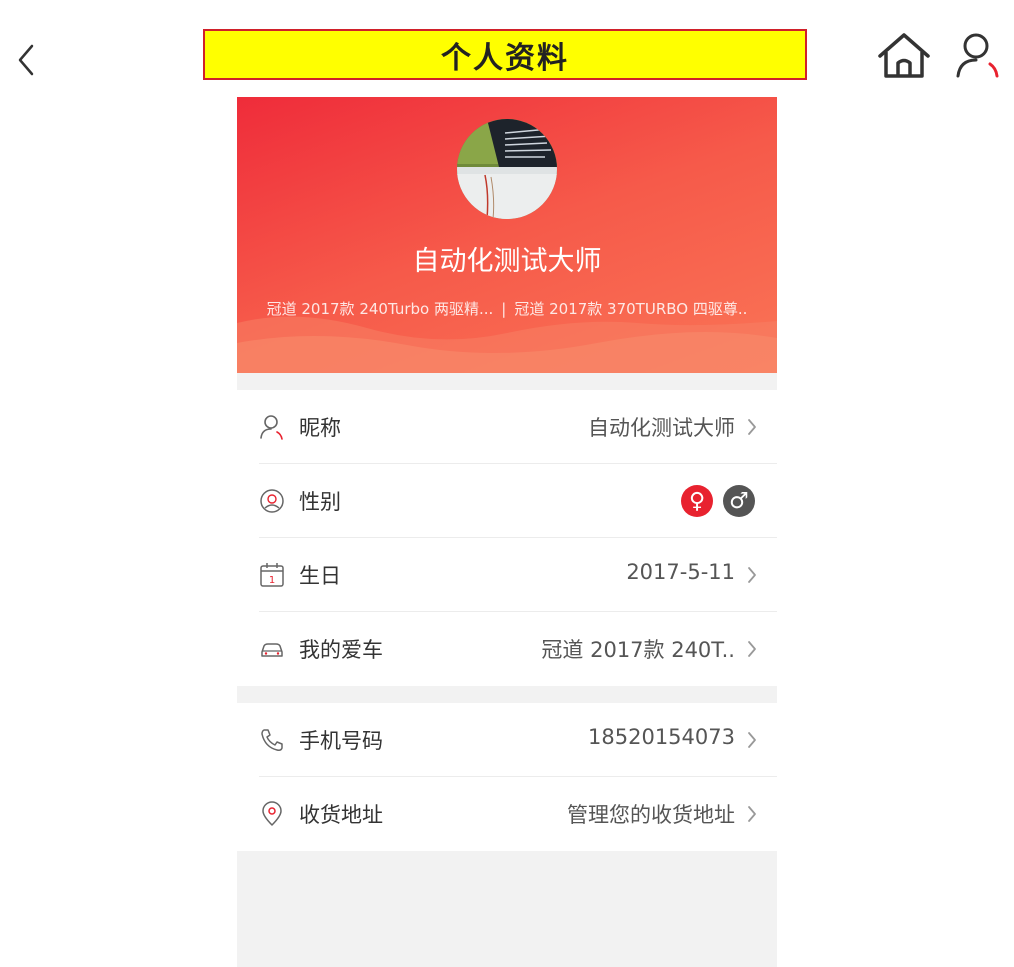  I want to click on female-option-button: ♀, so click(697, 501).